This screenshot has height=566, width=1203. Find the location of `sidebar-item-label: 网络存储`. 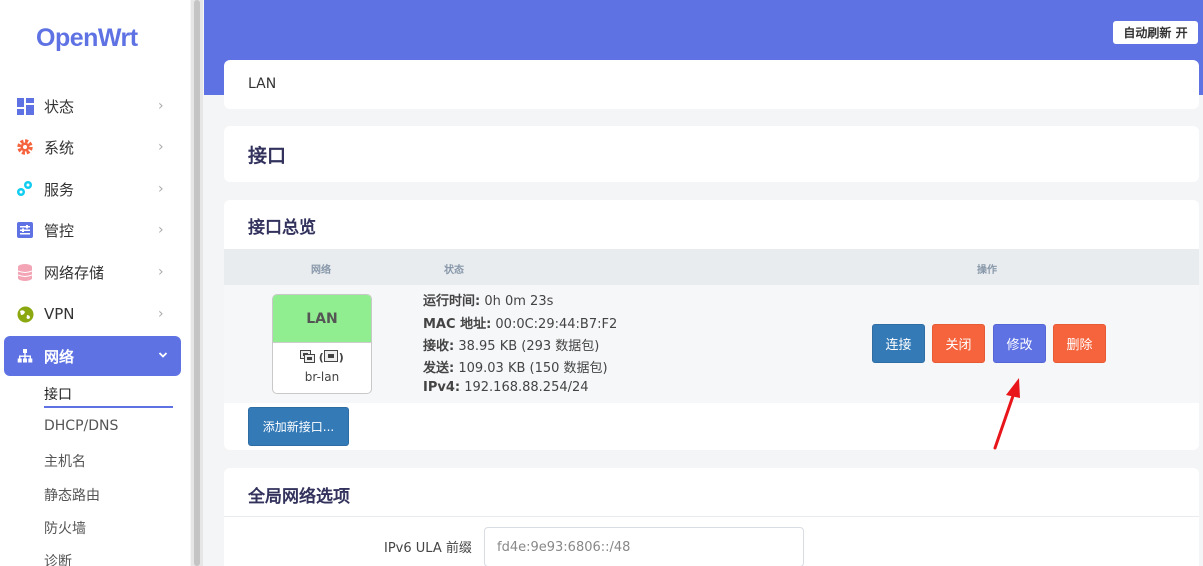

sidebar-item-label: 网络存储 is located at coordinates (74, 272).